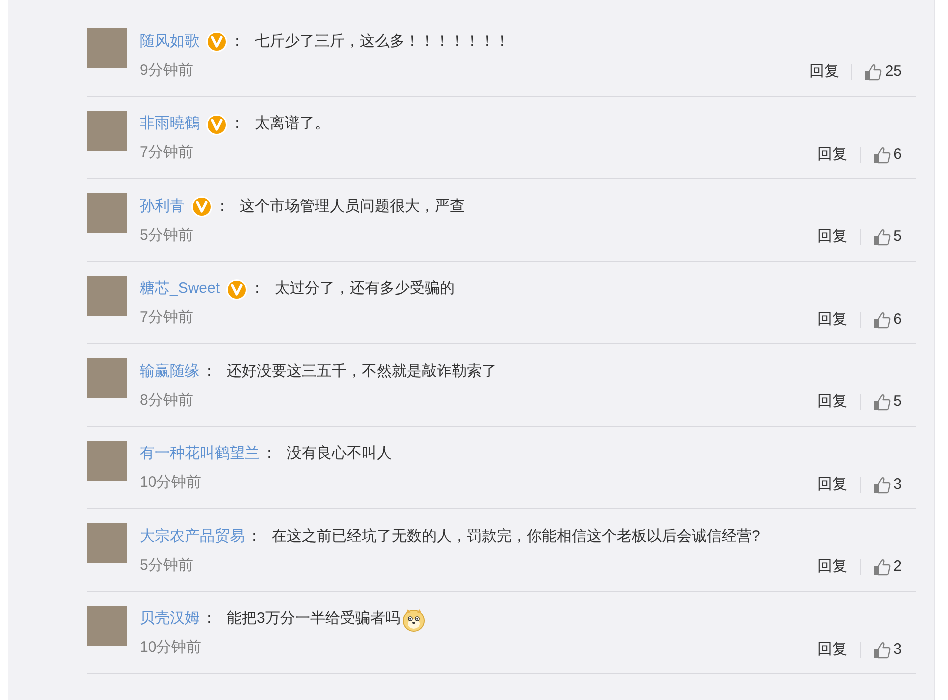  I want to click on like-button: 2, so click(887, 567).